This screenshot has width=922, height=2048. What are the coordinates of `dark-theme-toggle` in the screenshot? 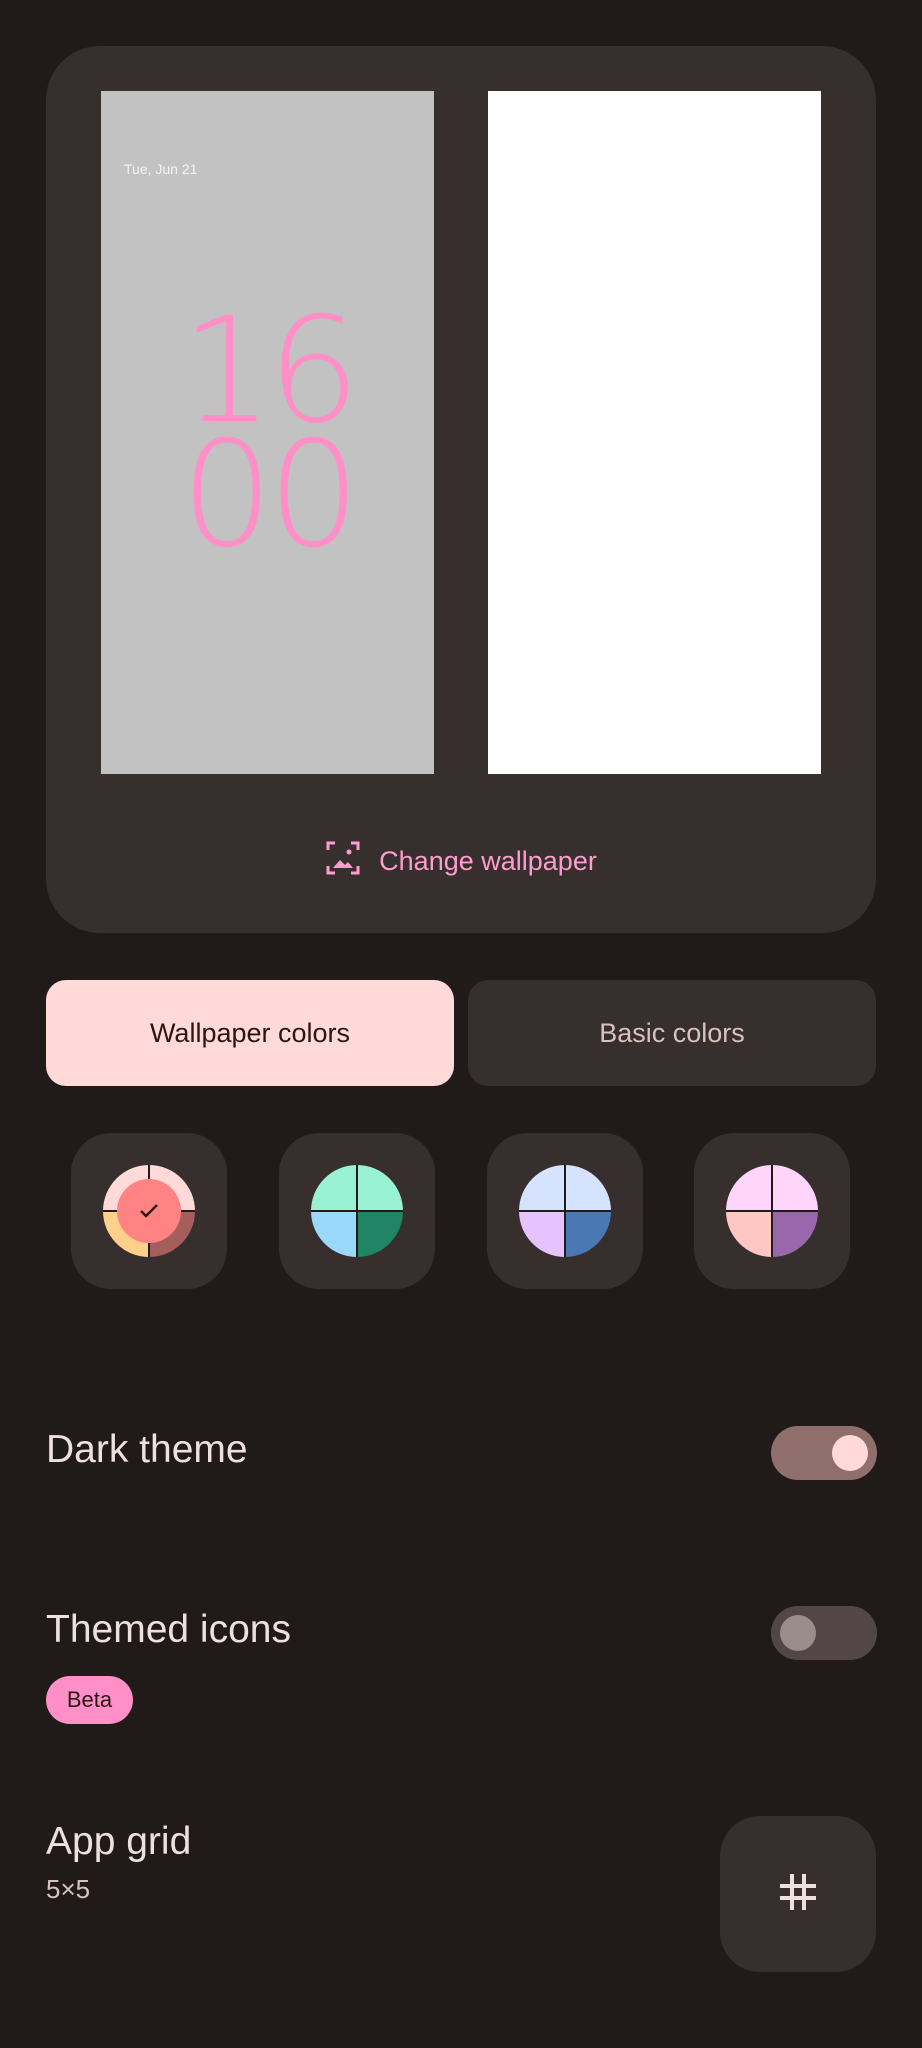 It's located at (824, 1453).